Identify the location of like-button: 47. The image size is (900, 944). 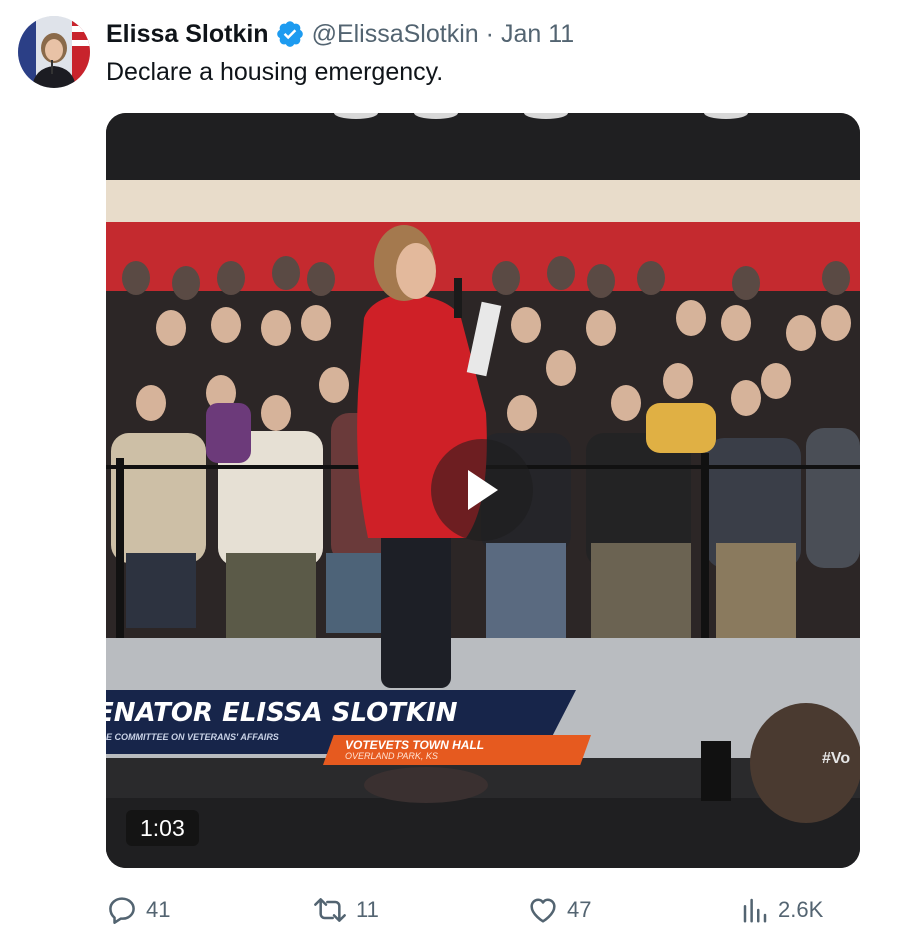
(559, 910).